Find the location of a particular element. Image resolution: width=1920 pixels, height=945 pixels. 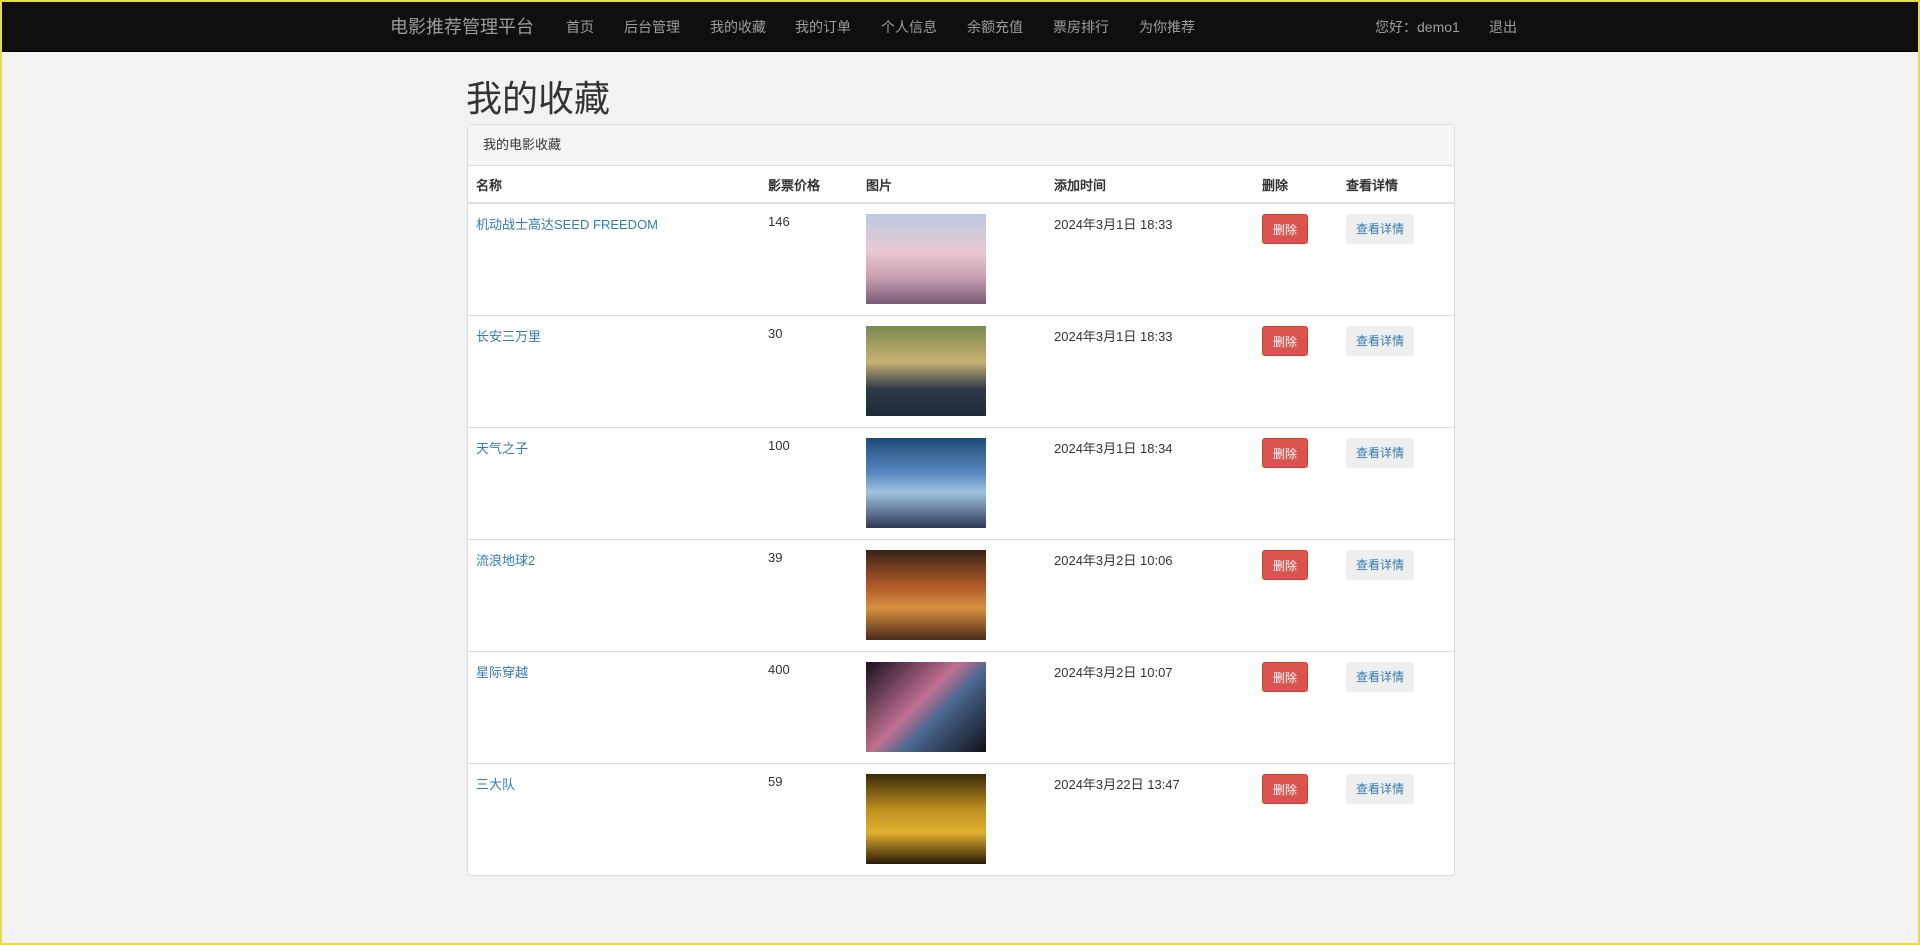

col-image: 图片 is located at coordinates (952, 185).